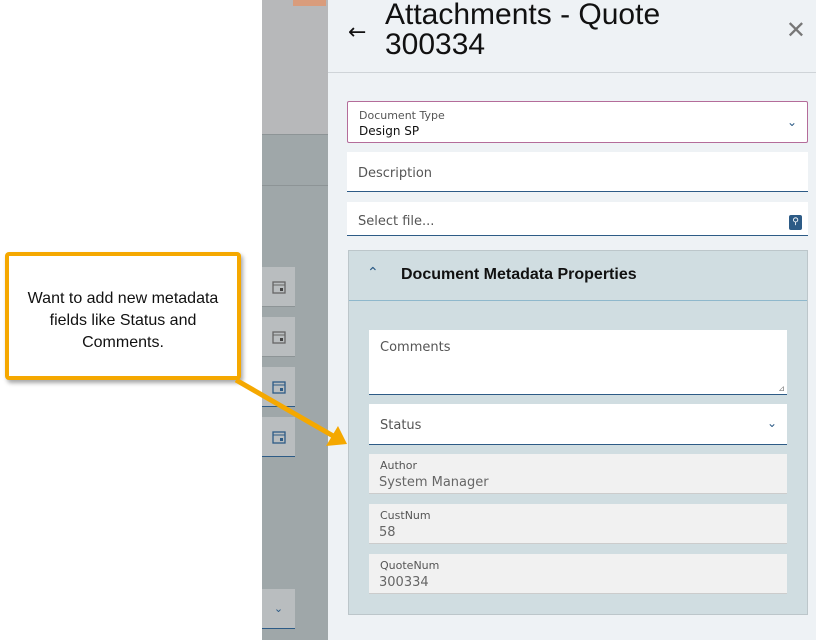 The height and width of the screenshot is (640, 816). I want to click on description-placeholder: Description, so click(395, 173).